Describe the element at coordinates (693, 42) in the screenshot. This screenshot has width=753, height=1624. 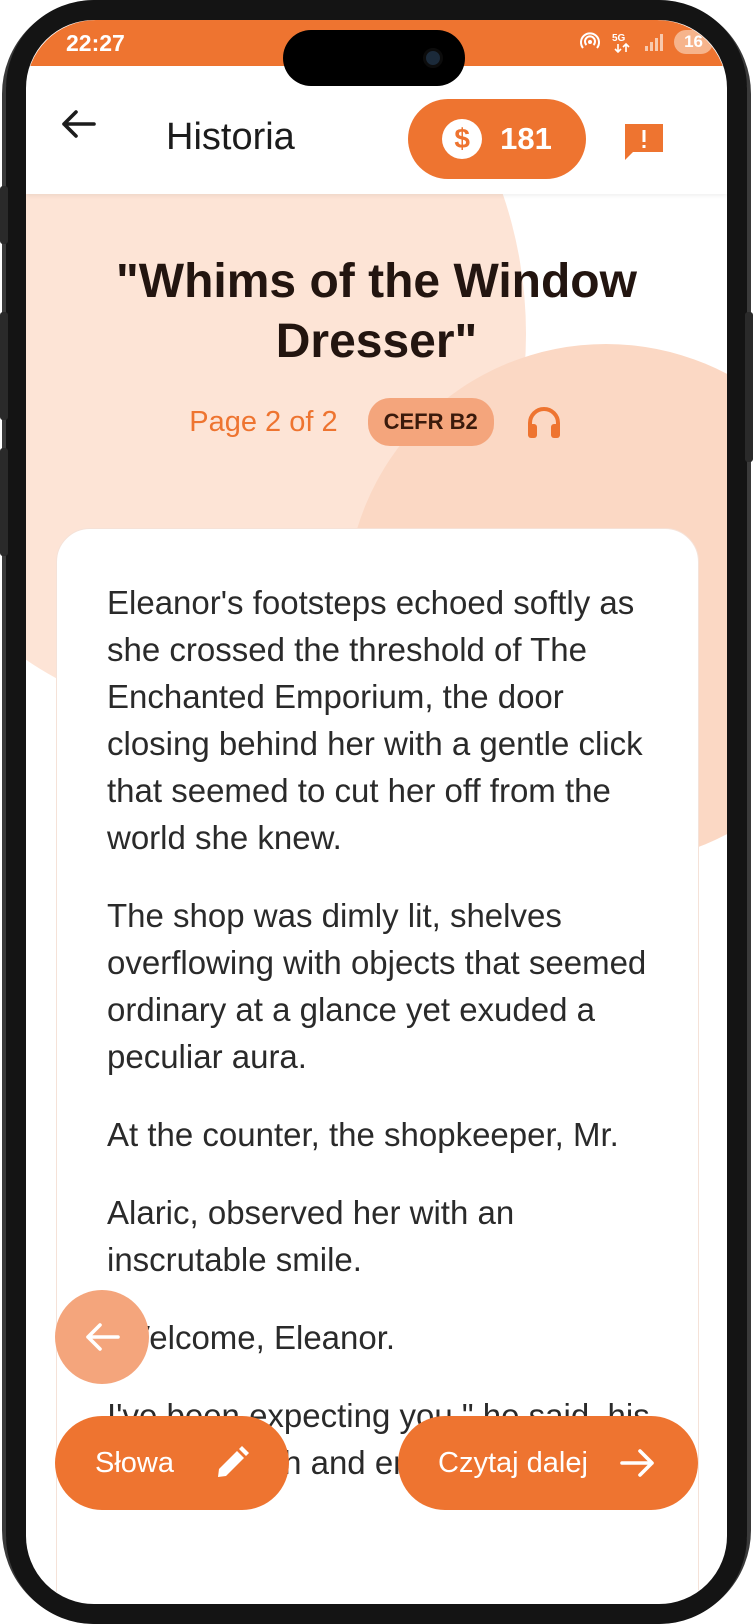
I see `battery-indicator: 16` at that location.